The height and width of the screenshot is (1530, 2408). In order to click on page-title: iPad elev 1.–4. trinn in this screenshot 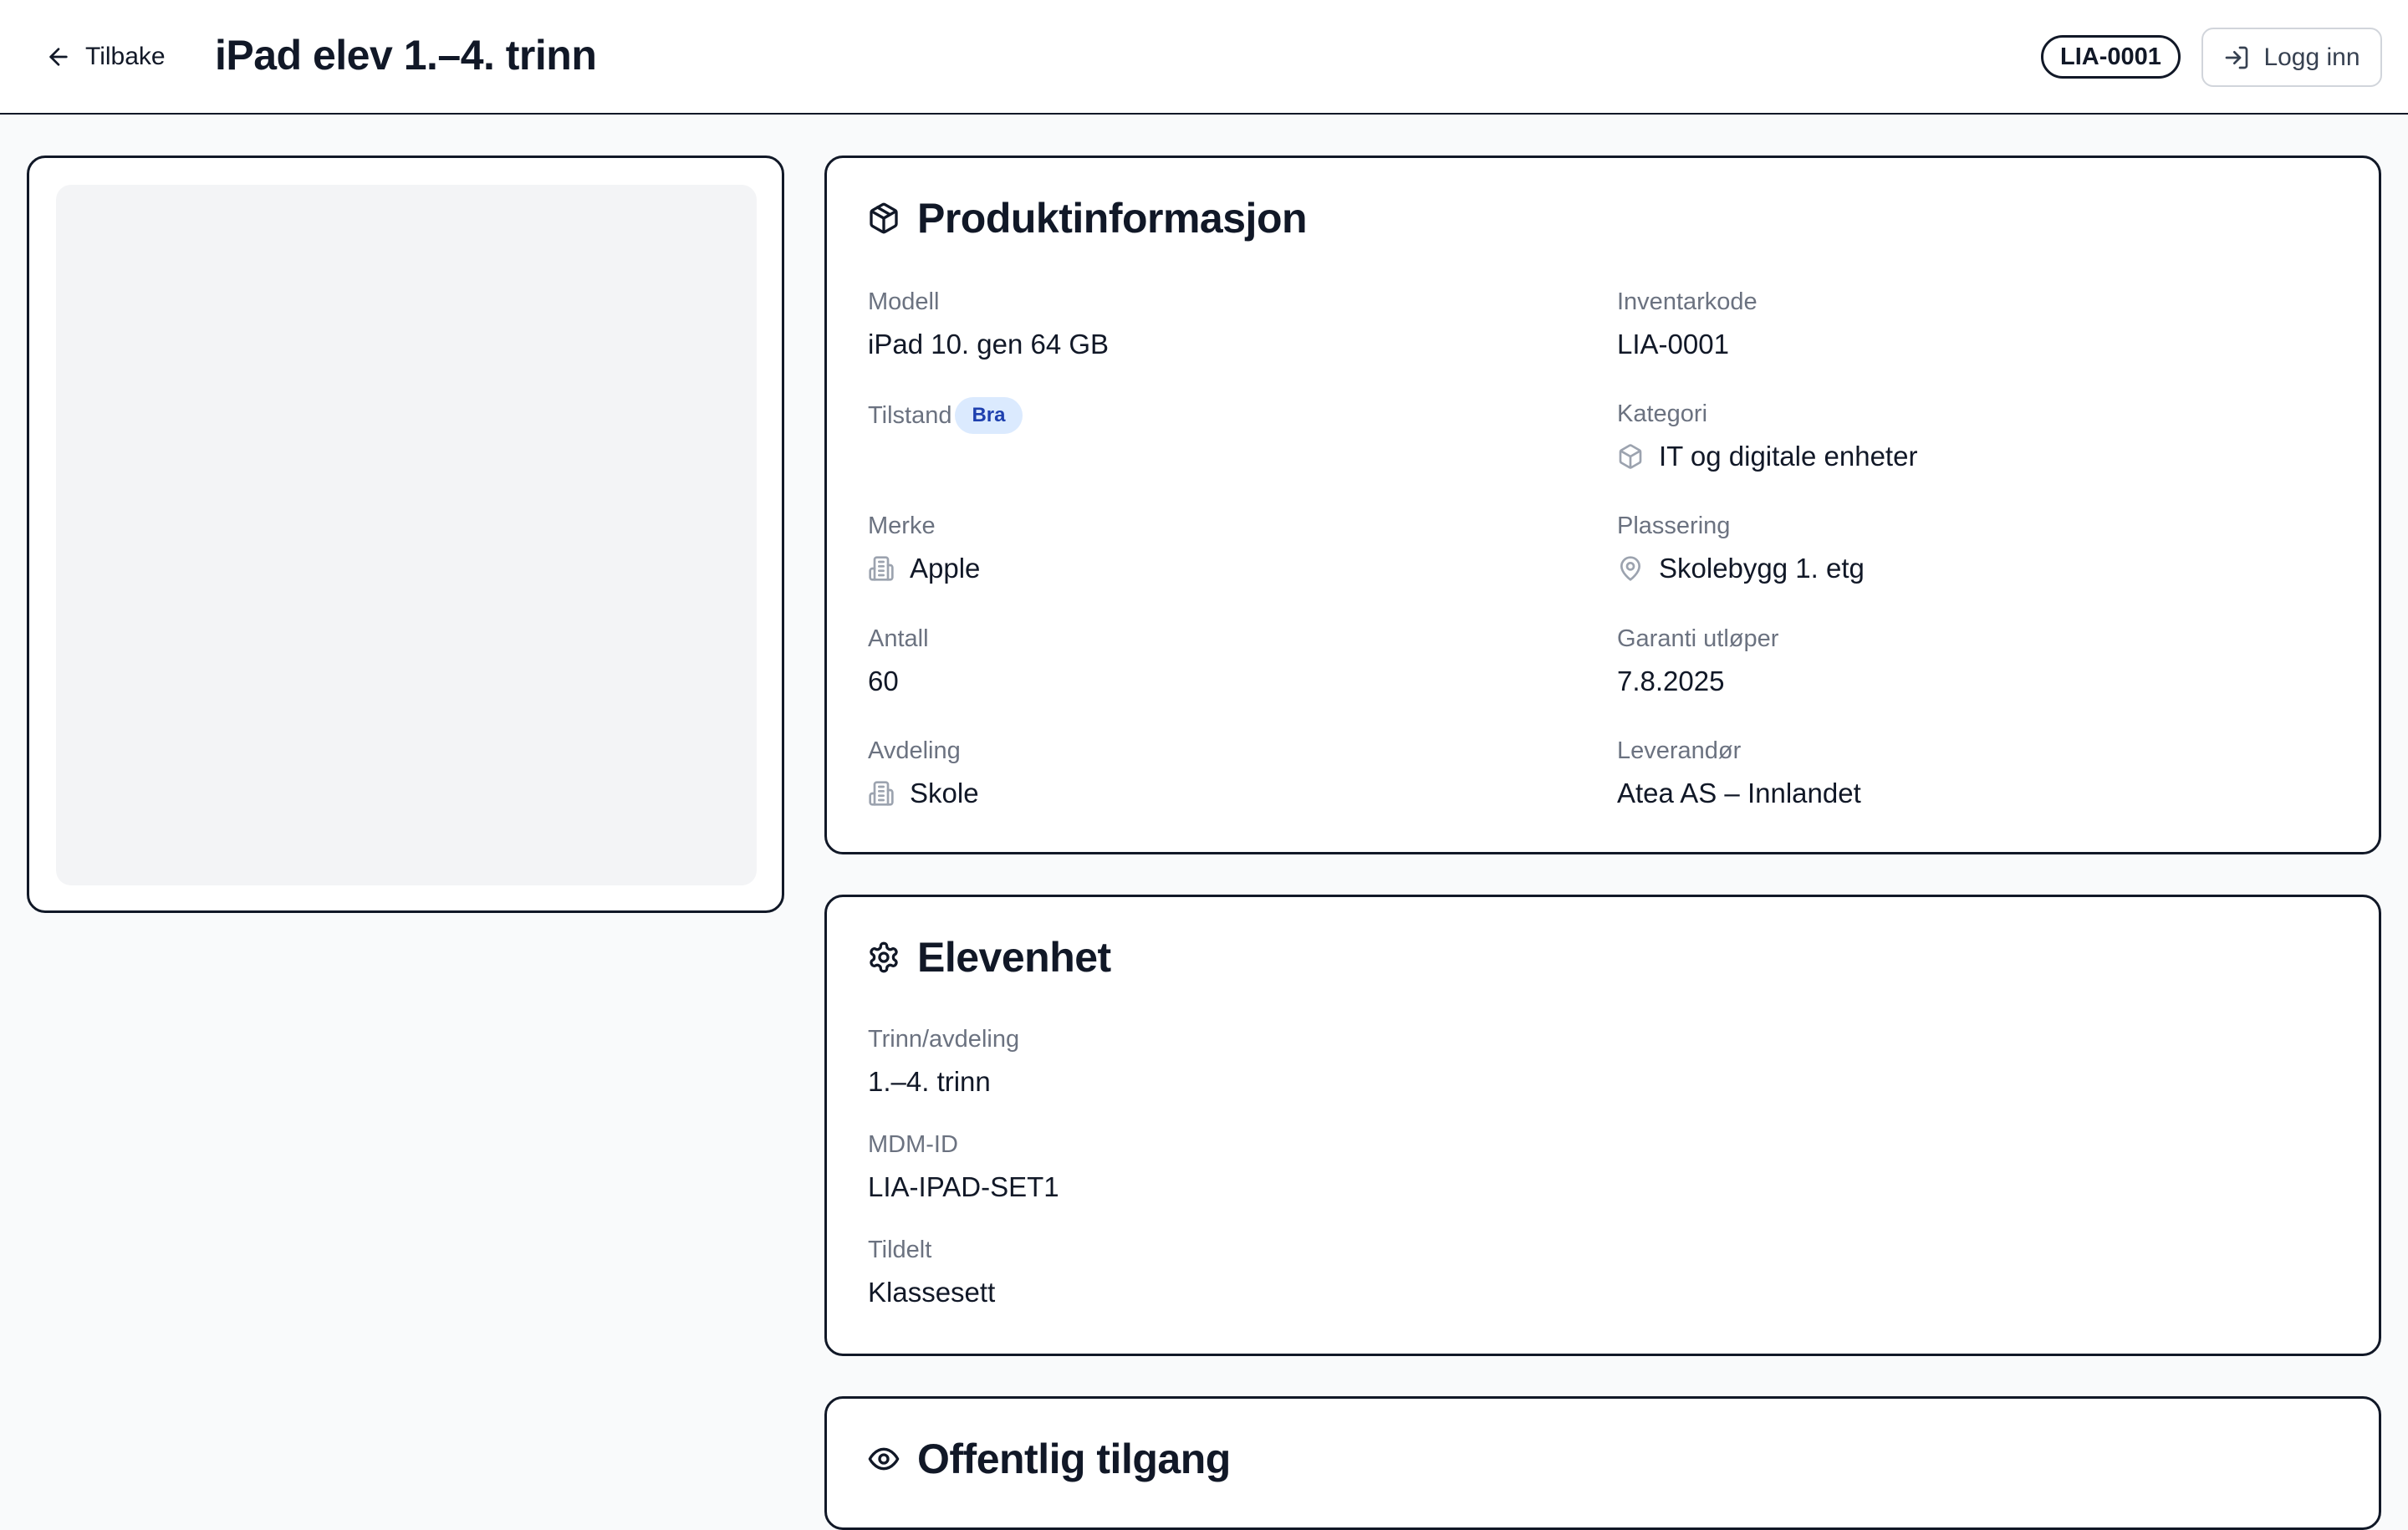, I will do `click(406, 55)`.